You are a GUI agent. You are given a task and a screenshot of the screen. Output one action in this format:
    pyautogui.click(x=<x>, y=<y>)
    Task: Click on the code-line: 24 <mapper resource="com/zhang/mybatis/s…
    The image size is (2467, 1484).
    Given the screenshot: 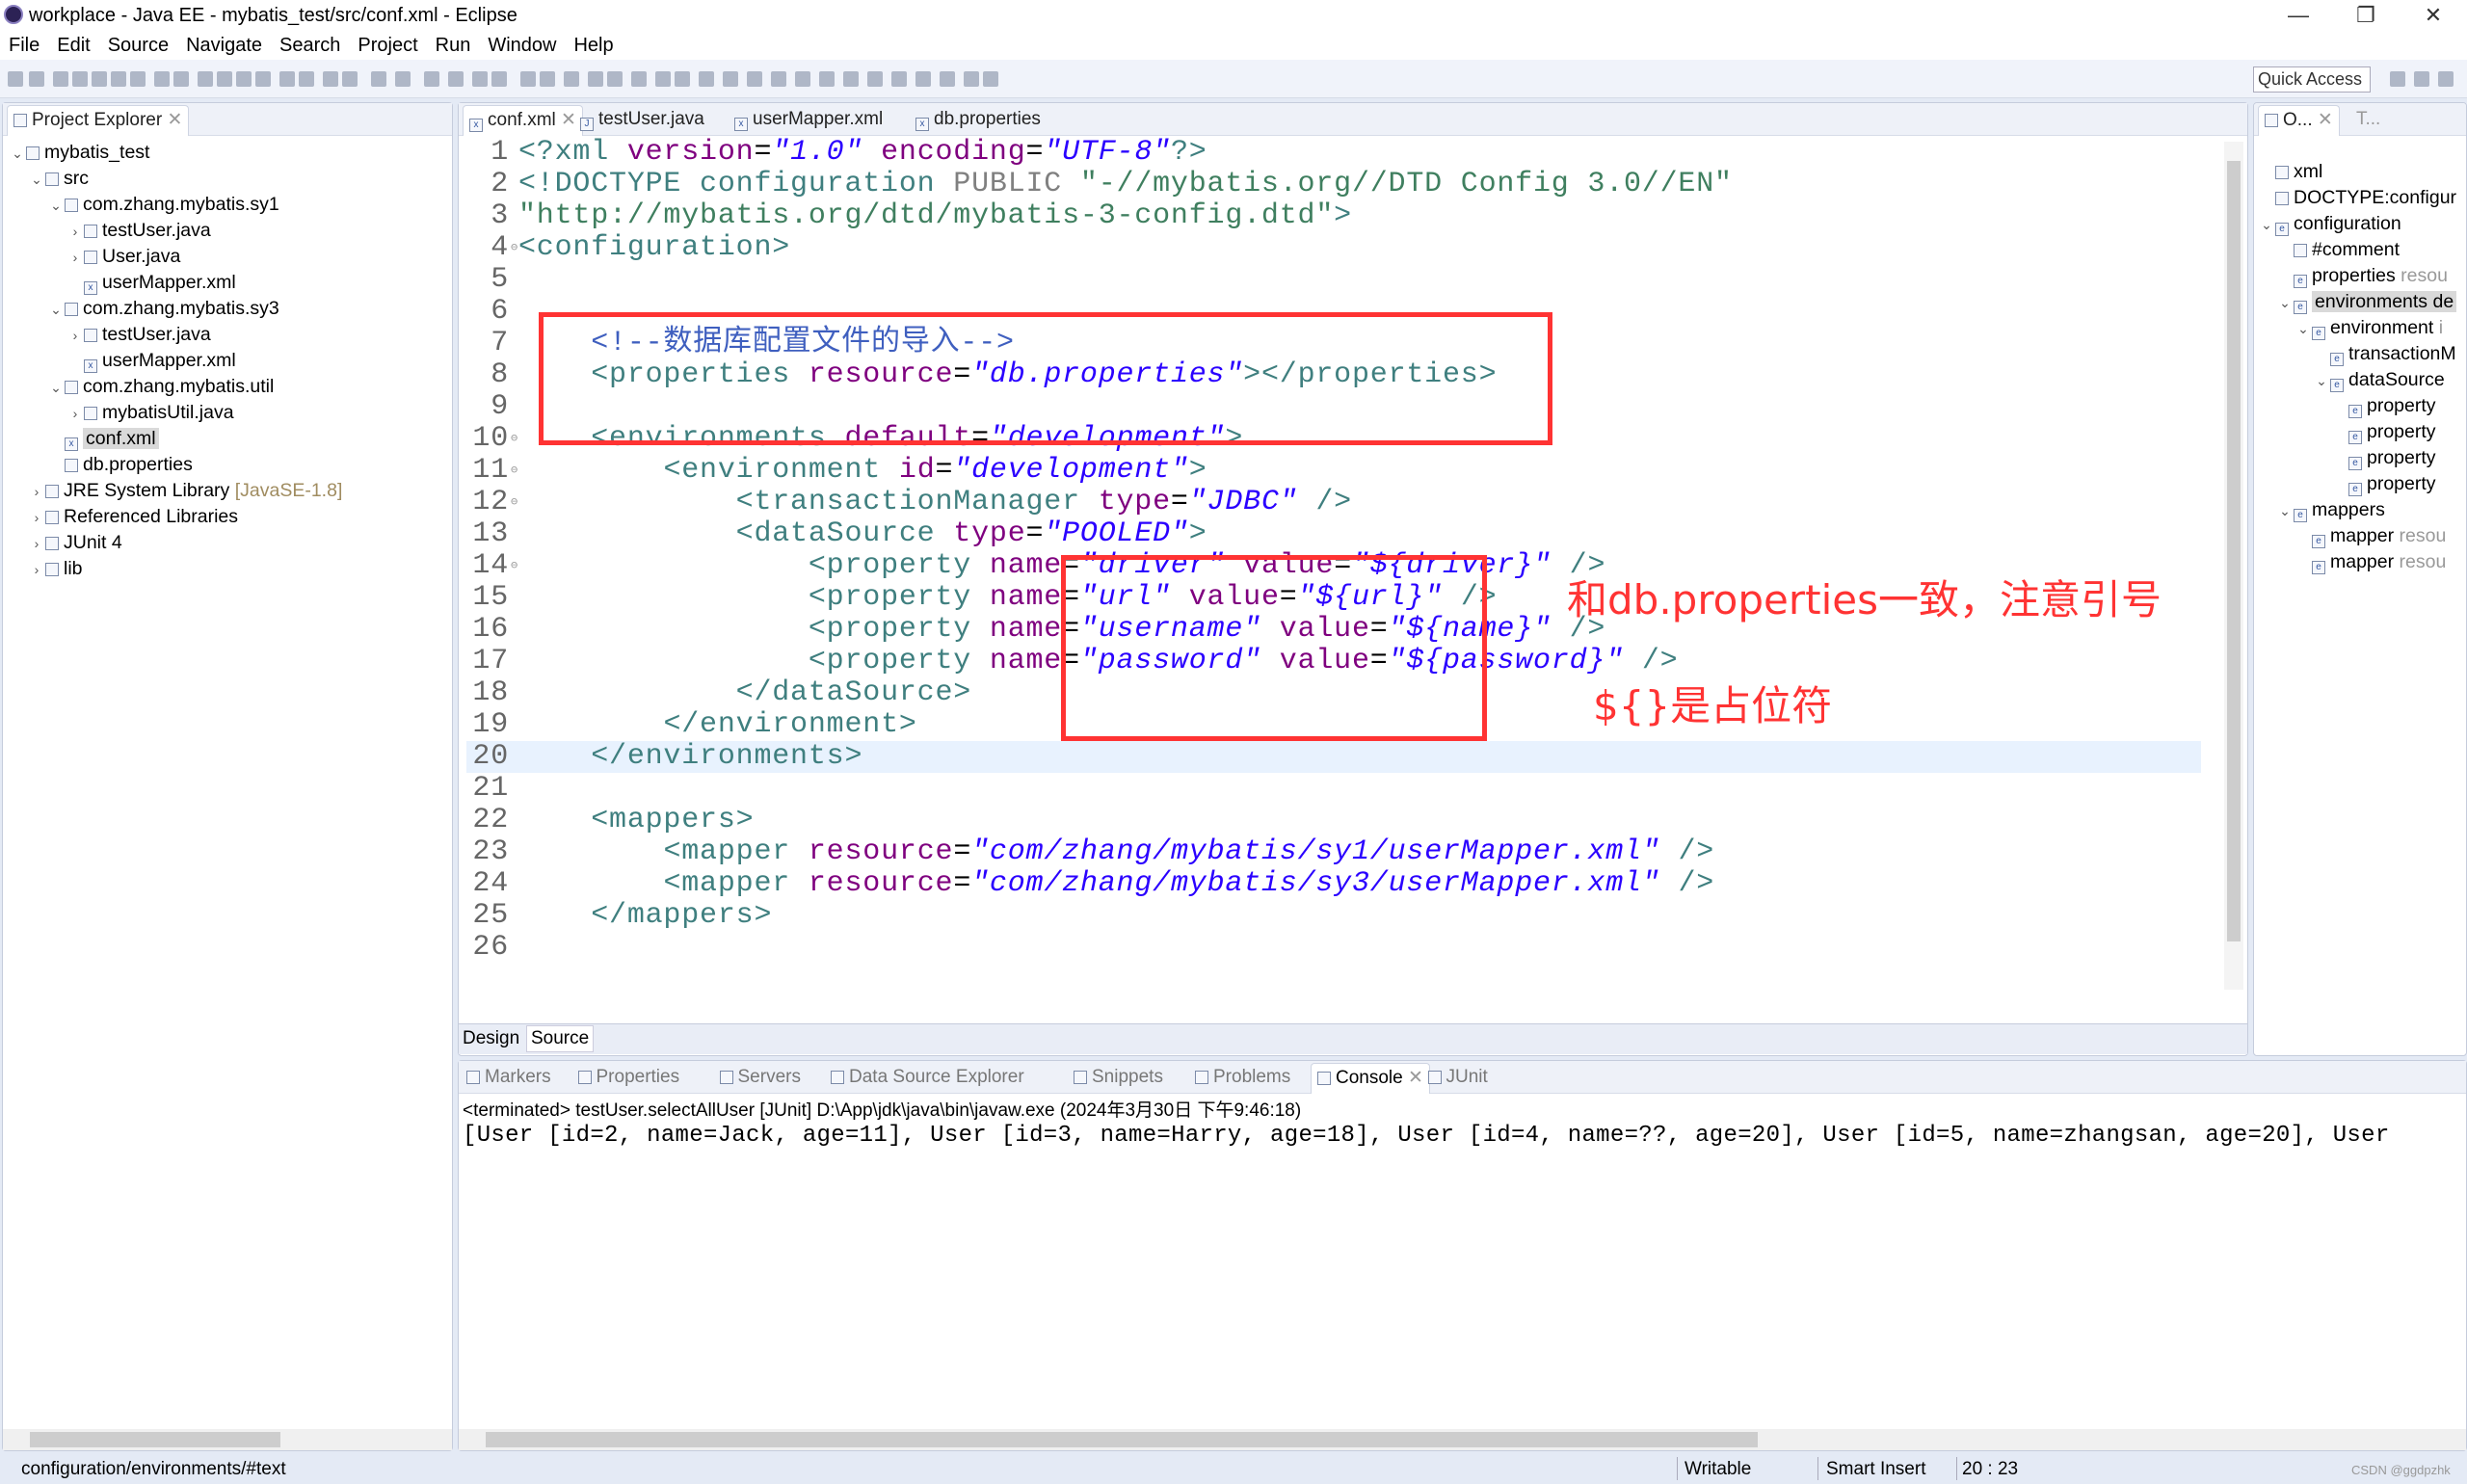 What is the action you would take?
    pyautogui.click(x=1333, y=884)
    